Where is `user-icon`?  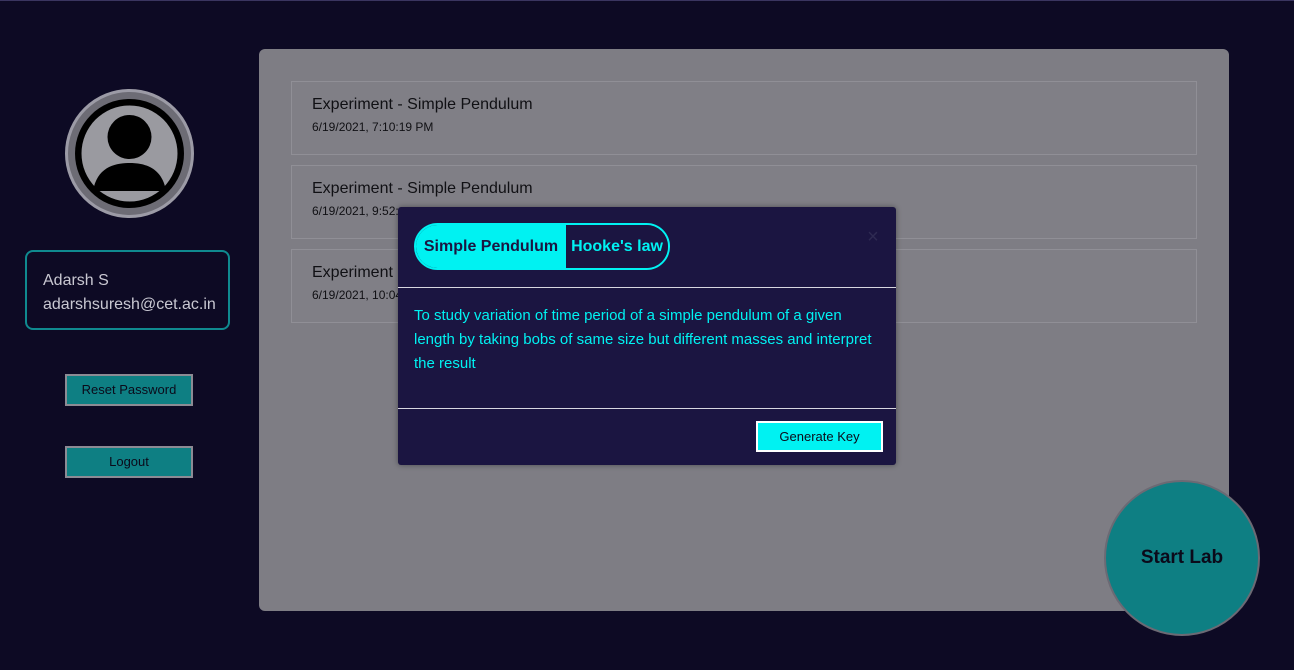
user-icon is located at coordinates (129, 153).